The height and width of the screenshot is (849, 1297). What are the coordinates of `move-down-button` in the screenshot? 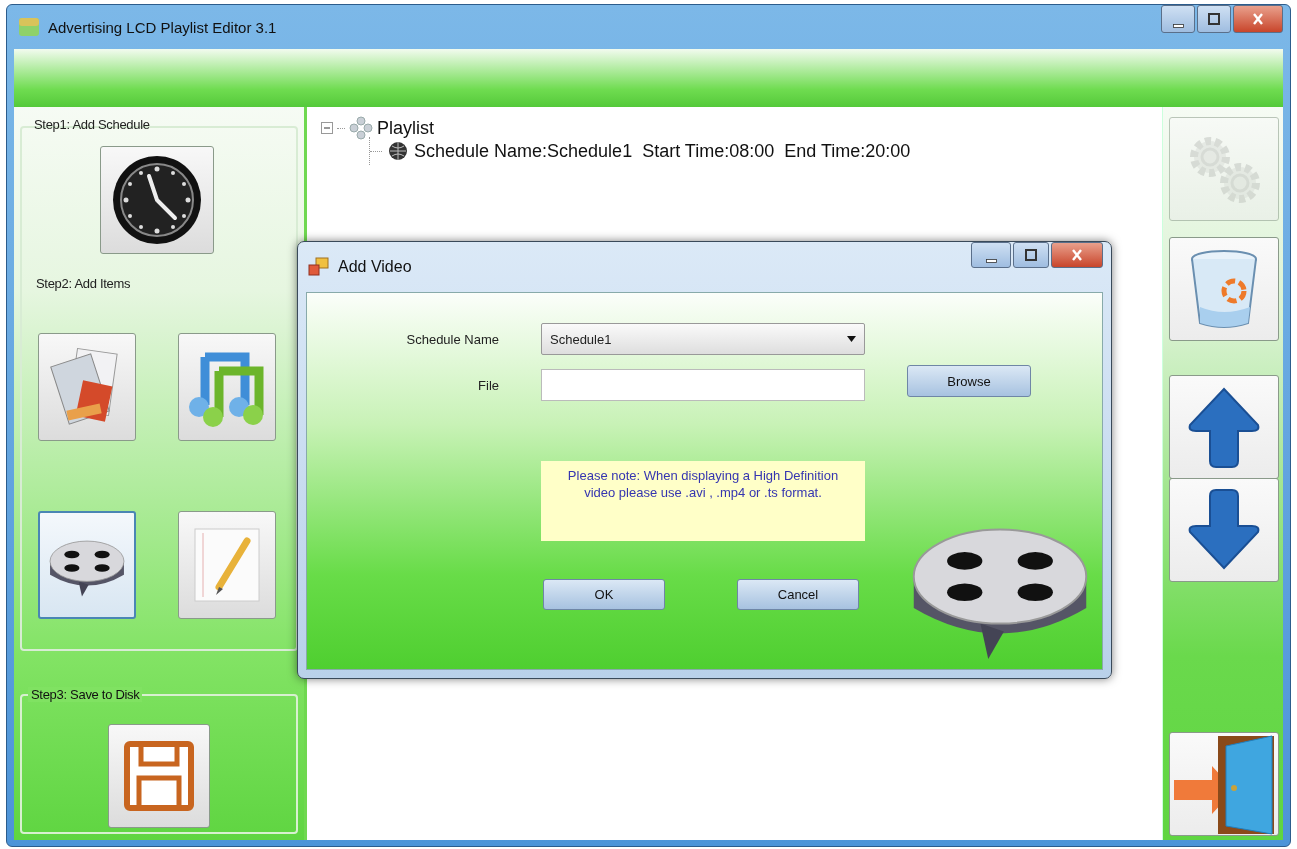 It's located at (1224, 530).